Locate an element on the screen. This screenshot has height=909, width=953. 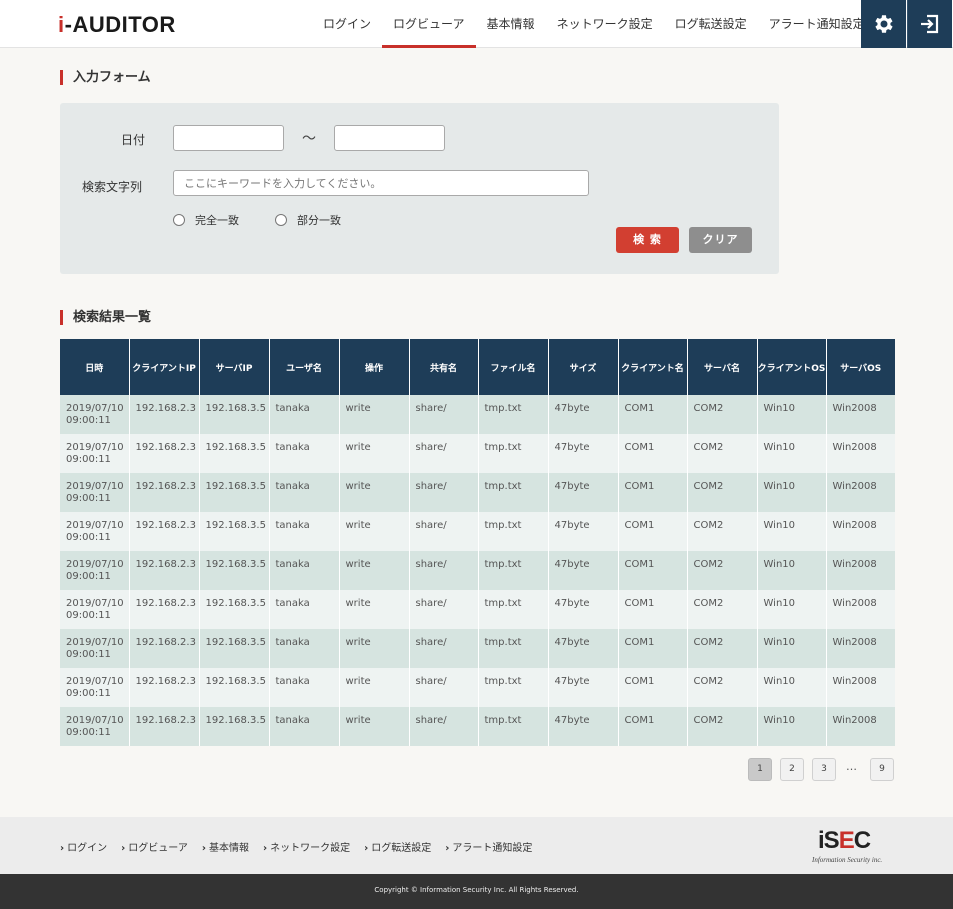
nav-item-4: ログ転送設定 is located at coordinates (711, 24).